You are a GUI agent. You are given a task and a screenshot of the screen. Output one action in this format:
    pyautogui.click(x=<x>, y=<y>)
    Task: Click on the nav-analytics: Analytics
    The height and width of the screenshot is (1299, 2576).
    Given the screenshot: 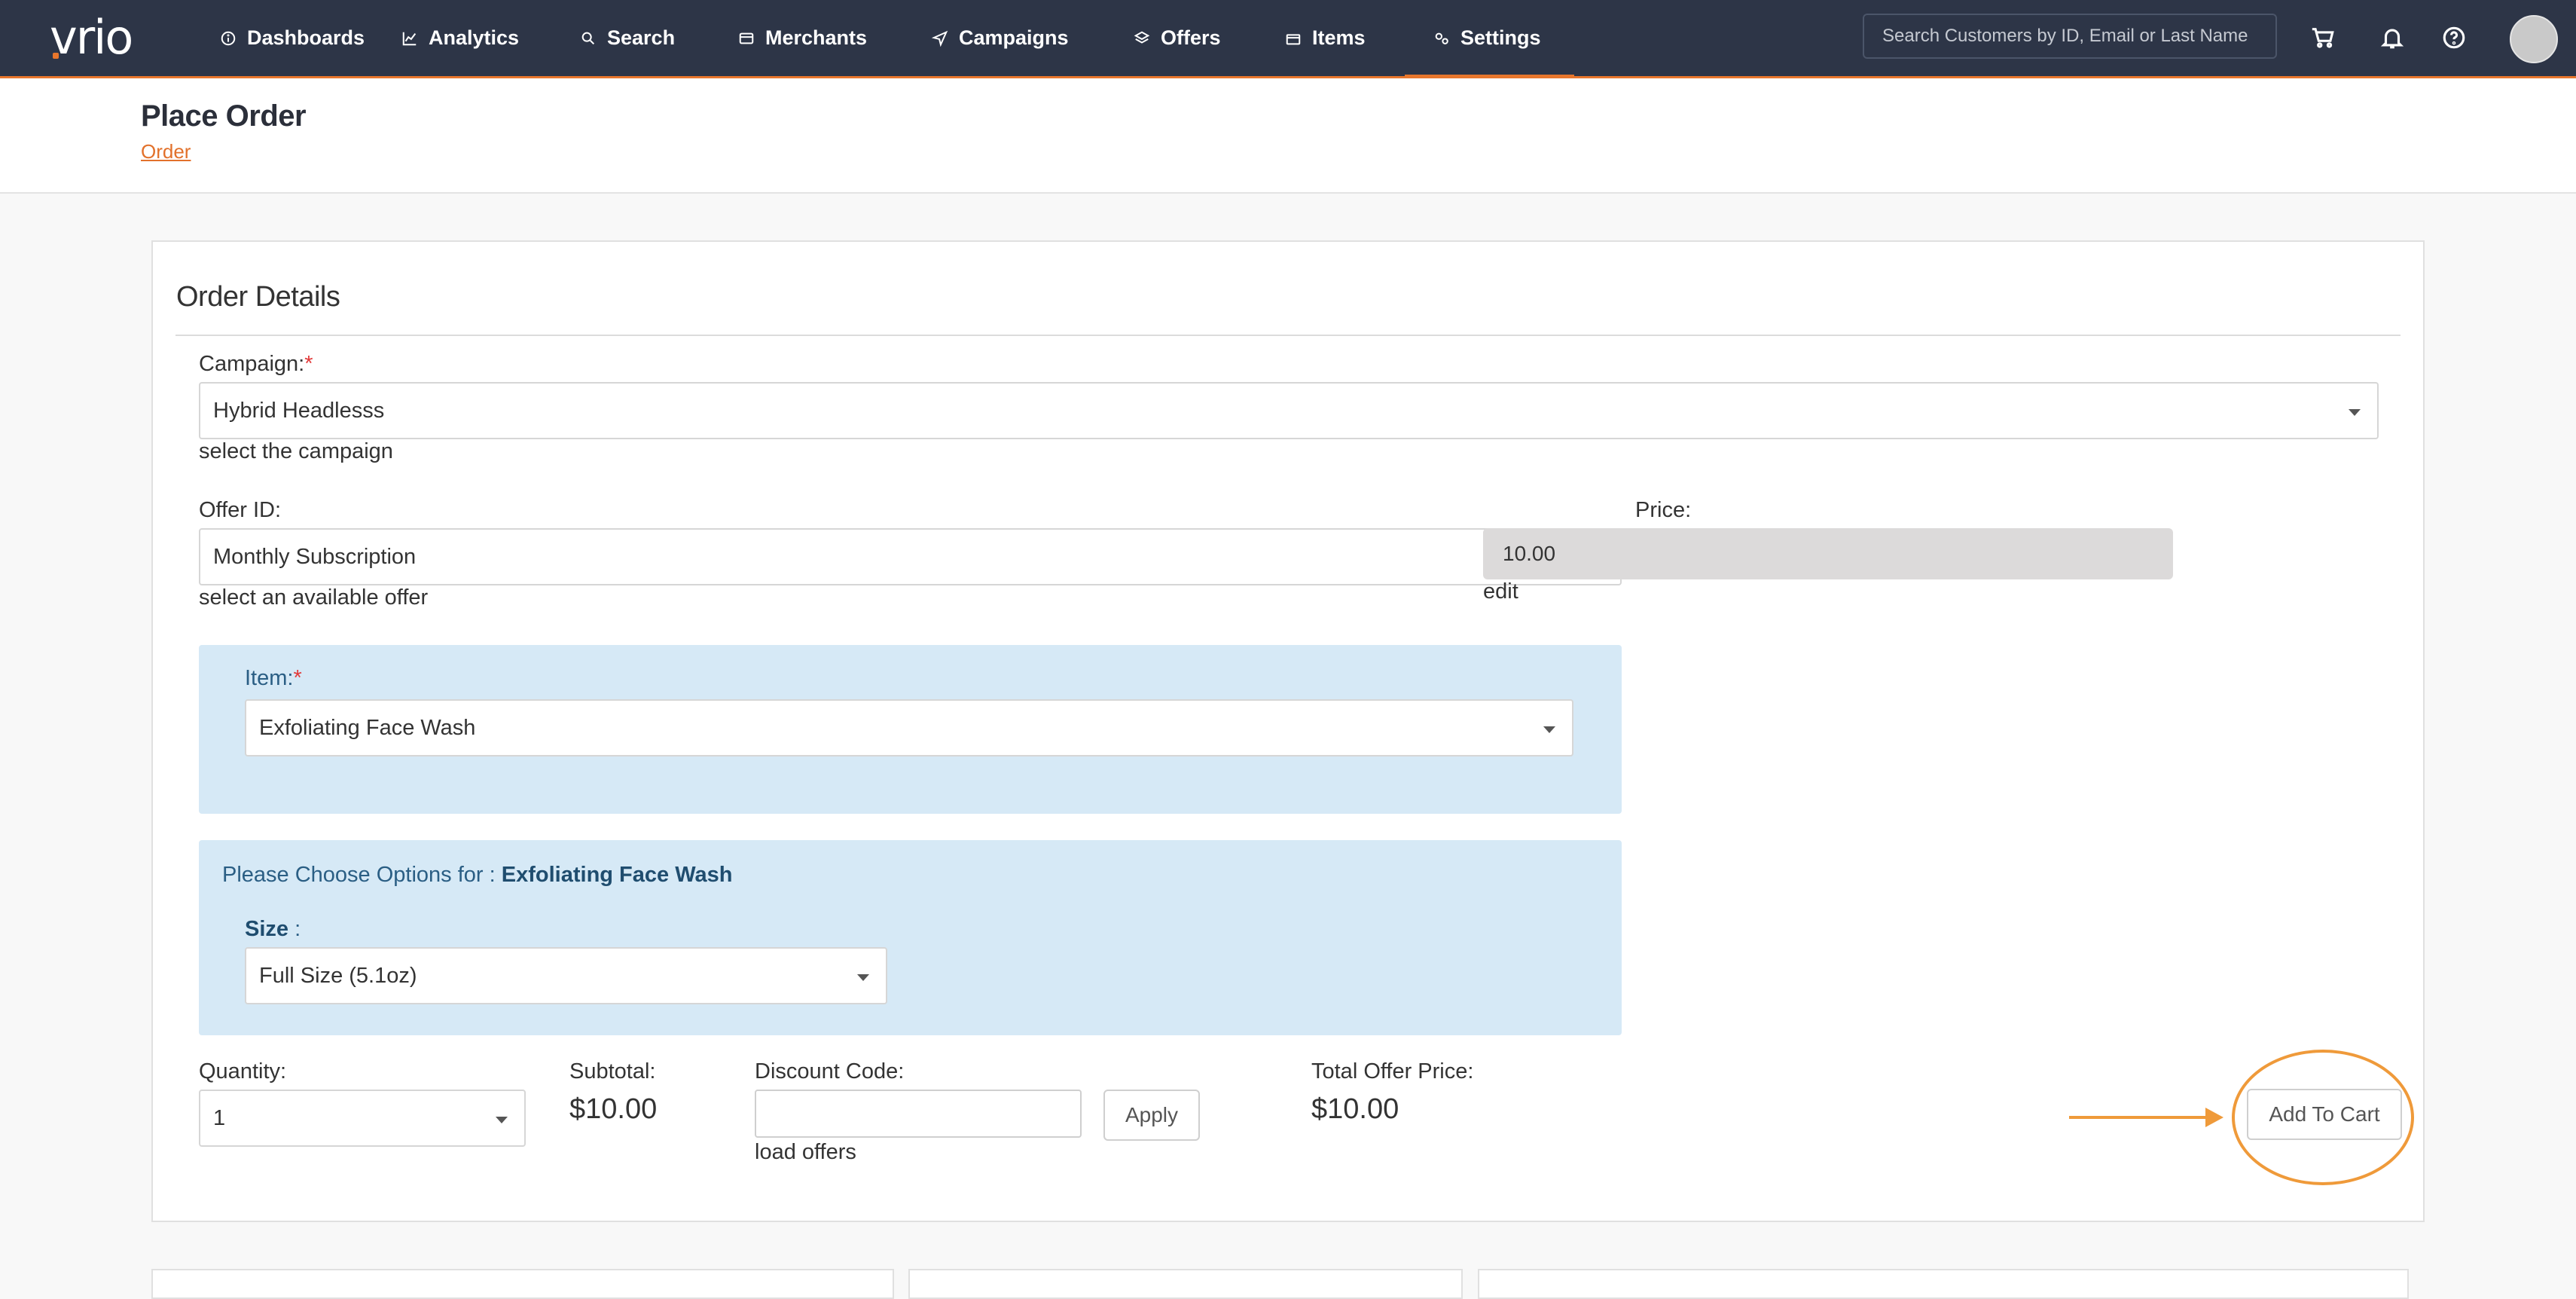 What is the action you would take?
    pyautogui.click(x=460, y=38)
    